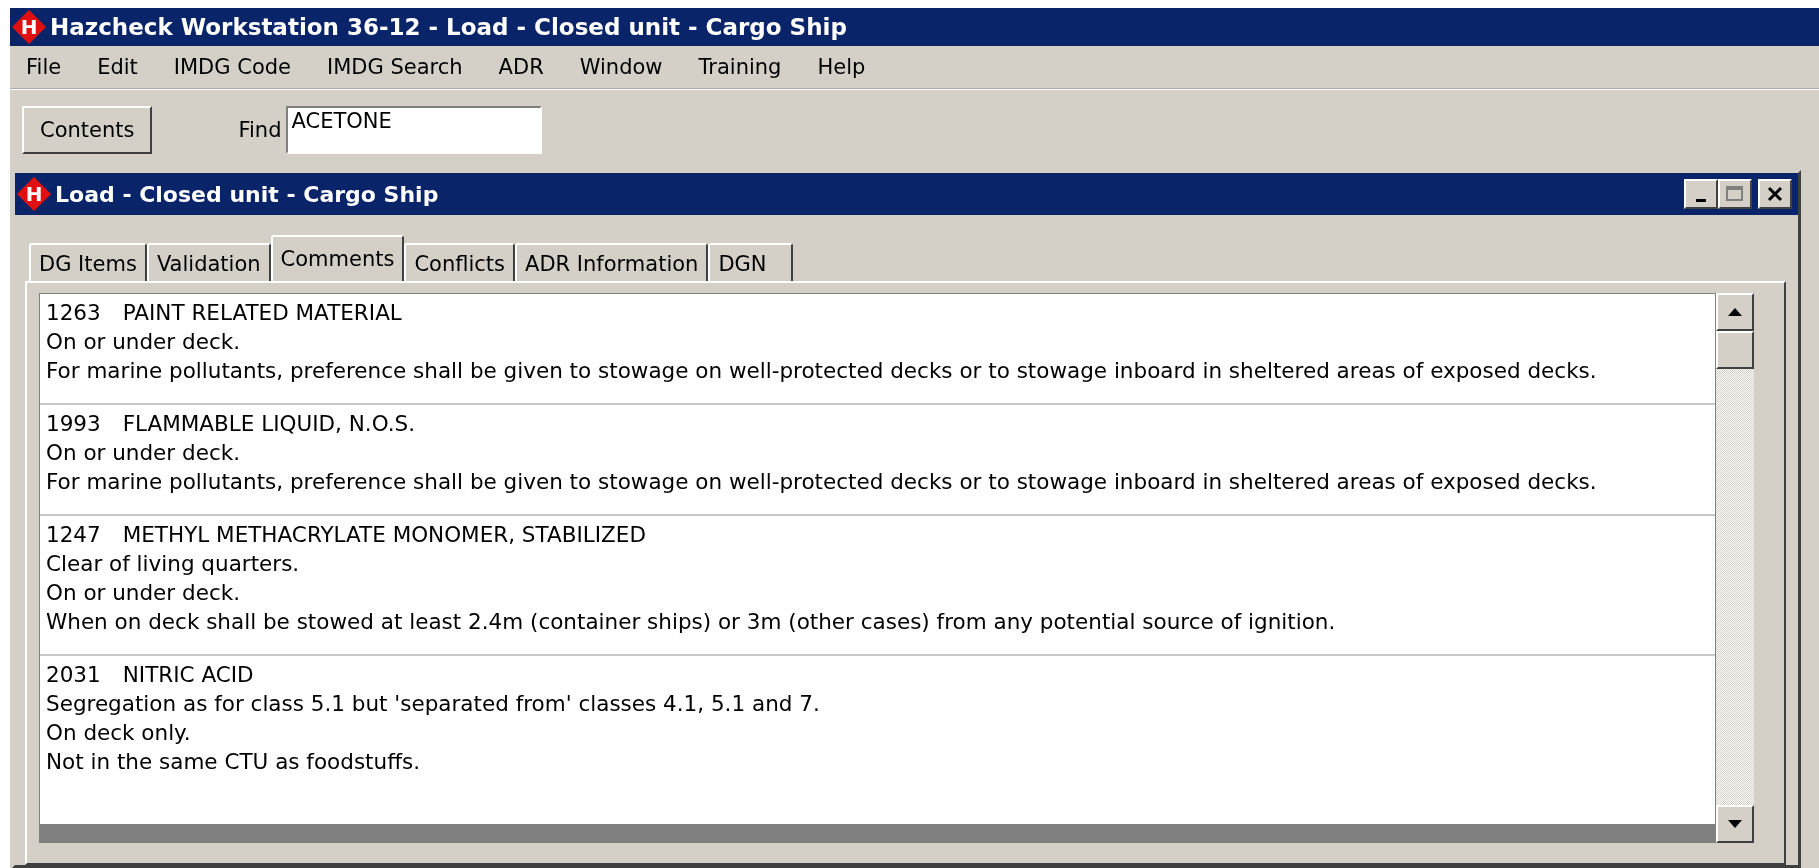 Image resolution: width=1819 pixels, height=868 pixels. I want to click on comment-line: Segregation as for class 5.1 but 'separated from' classes 4.1, 5.1 and 7., so click(433, 704).